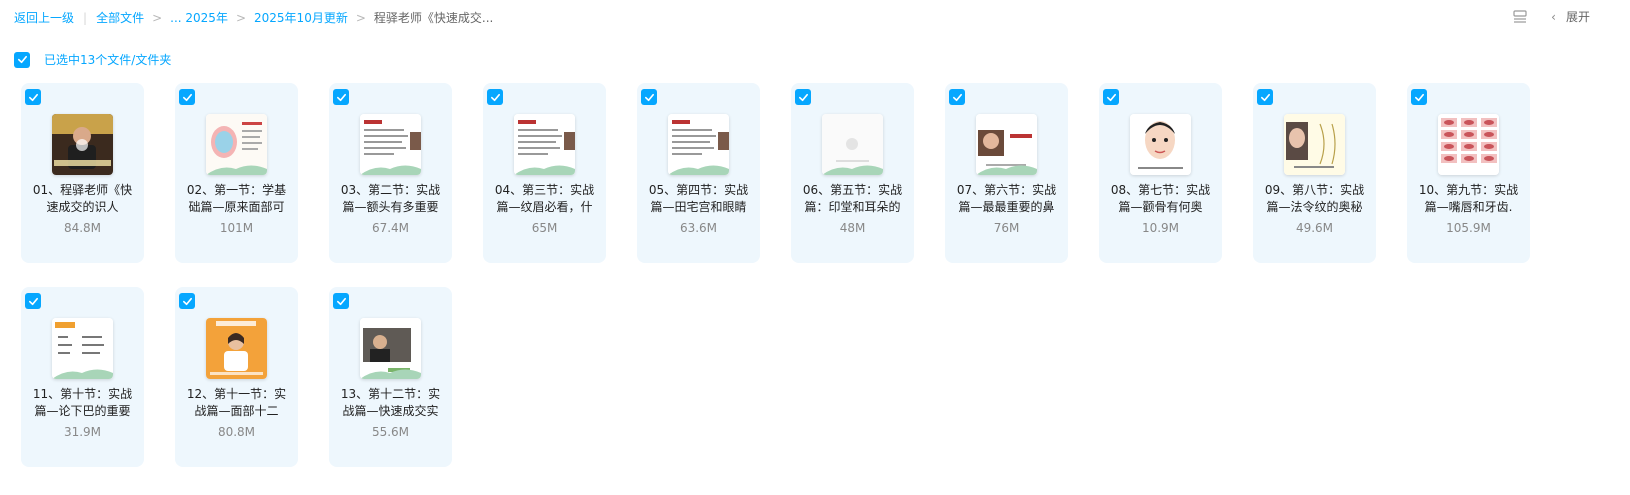 This screenshot has height=495, width=1630. What do you see at coordinates (1520, 16) in the screenshot?
I see `list-view-icon` at bounding box center [1520, 16].